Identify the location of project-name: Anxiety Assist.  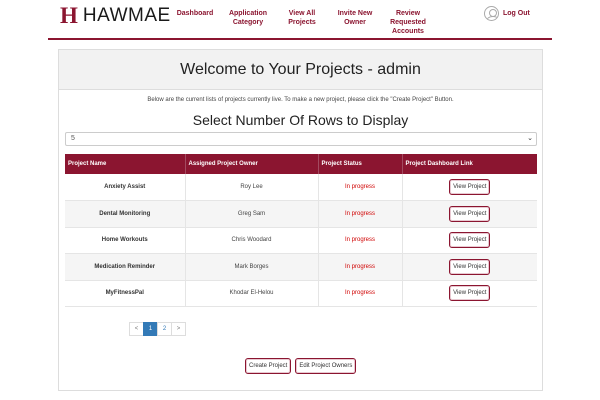
(125, 187).